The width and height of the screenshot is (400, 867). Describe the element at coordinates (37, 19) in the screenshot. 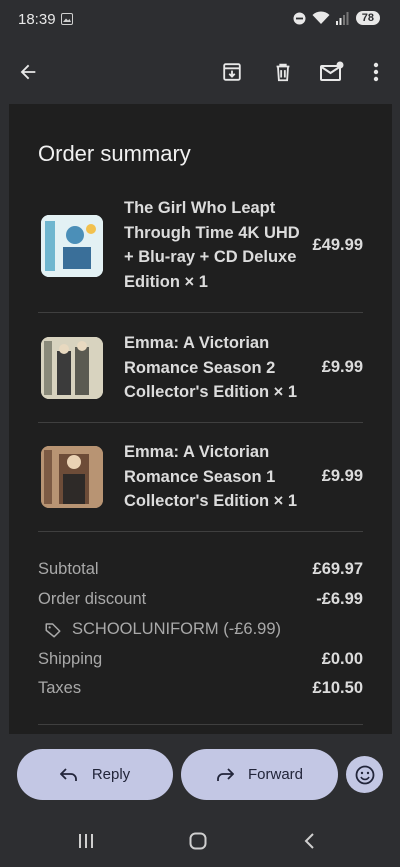

I see `status-time: 18:39` at that location.